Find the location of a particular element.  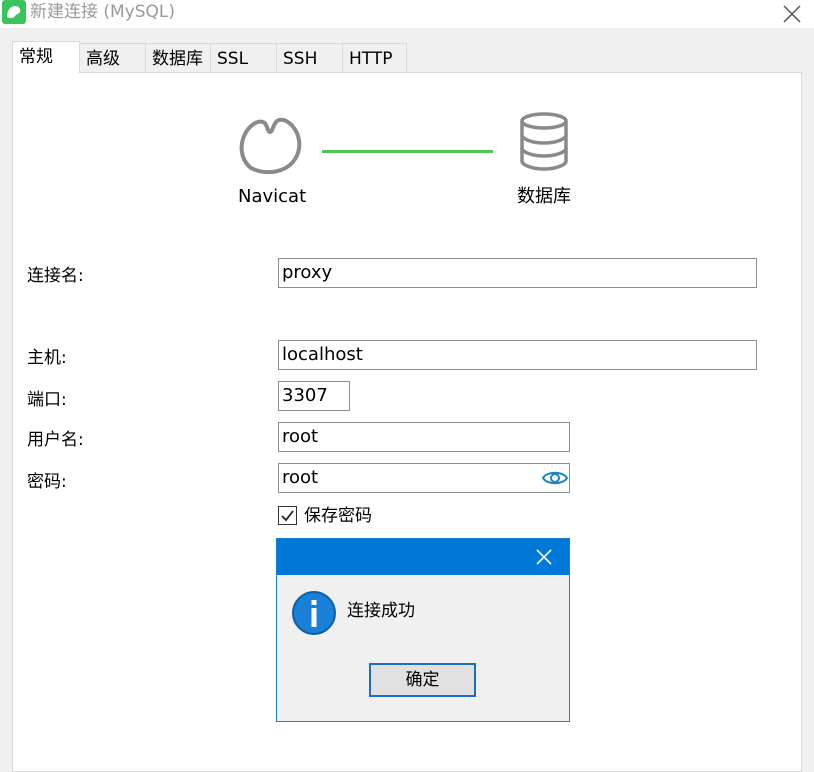

tab-general: 常规 is located at coordinates (46, 57).